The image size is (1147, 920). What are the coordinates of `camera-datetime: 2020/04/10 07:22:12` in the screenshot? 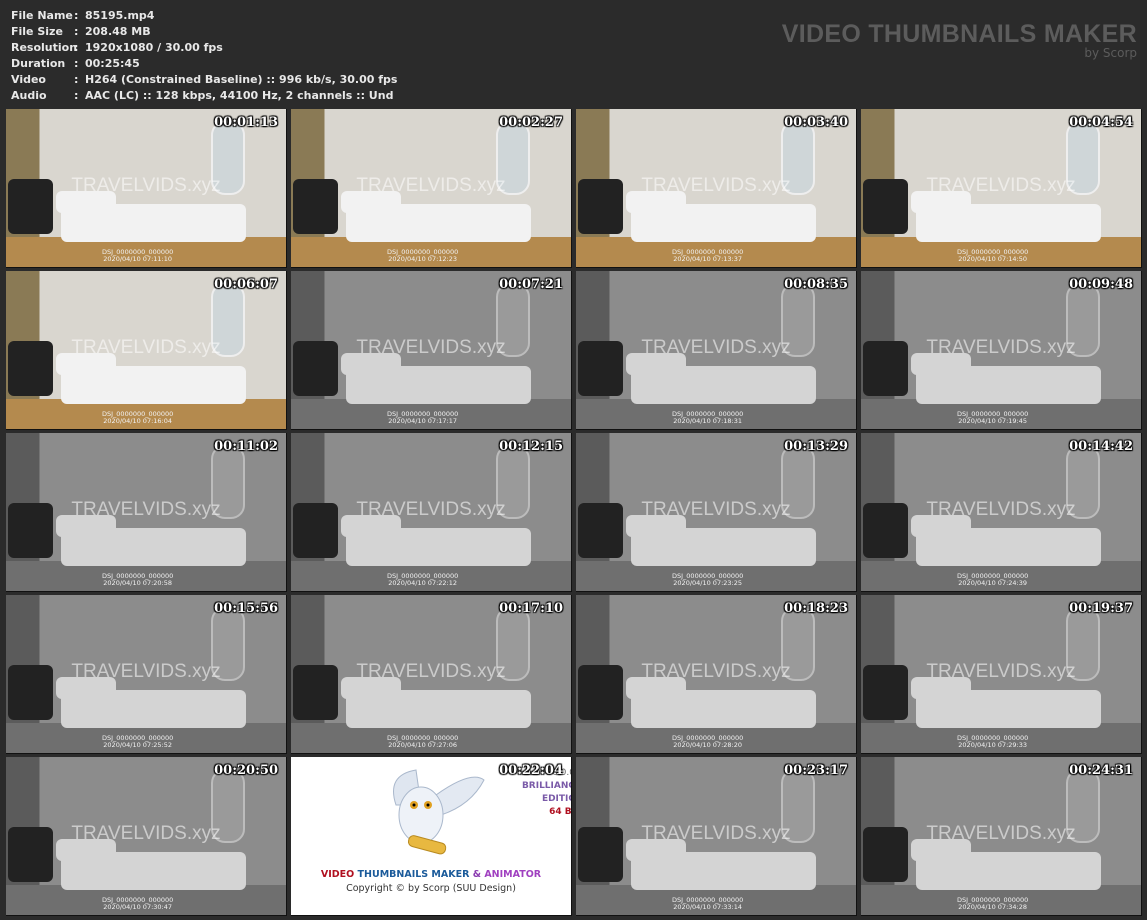 It's located at (423, 583).